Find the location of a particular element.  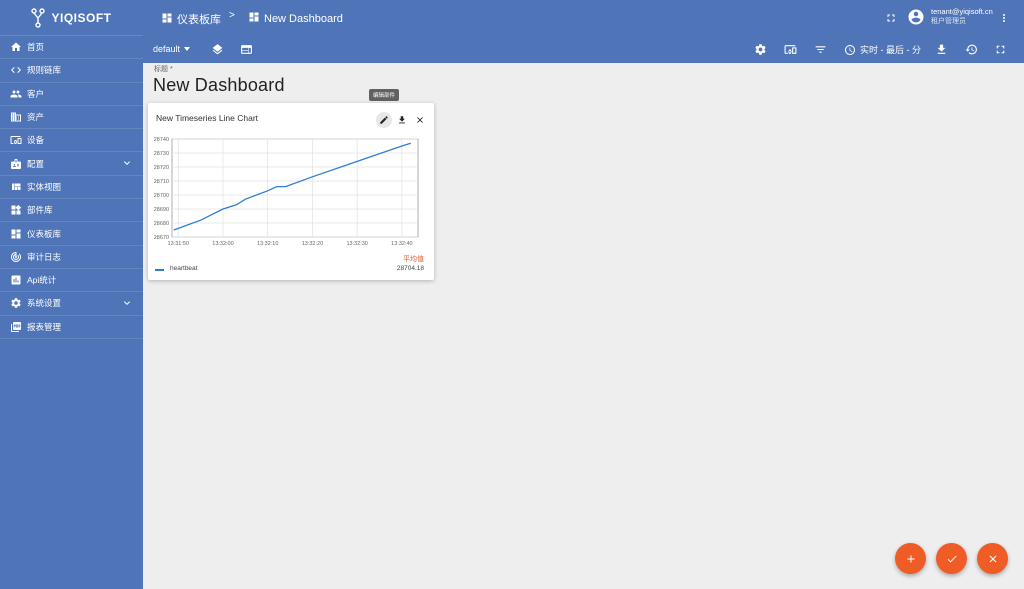

add-widget-button is located at coordinates (910, 558).